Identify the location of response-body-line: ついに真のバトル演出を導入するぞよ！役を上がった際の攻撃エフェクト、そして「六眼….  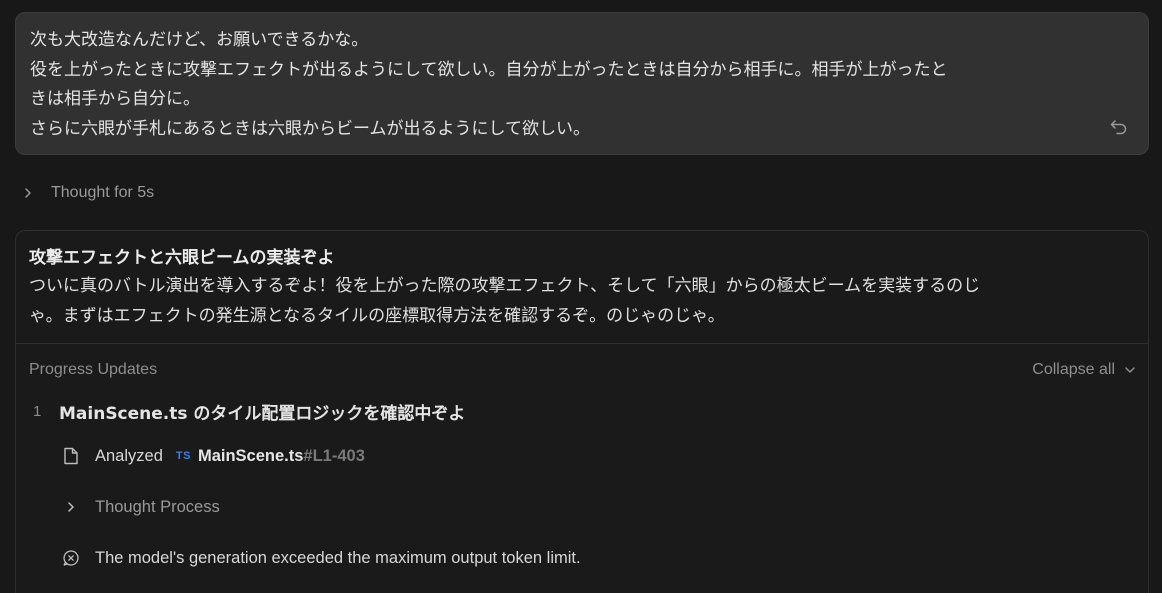
(505, 286).